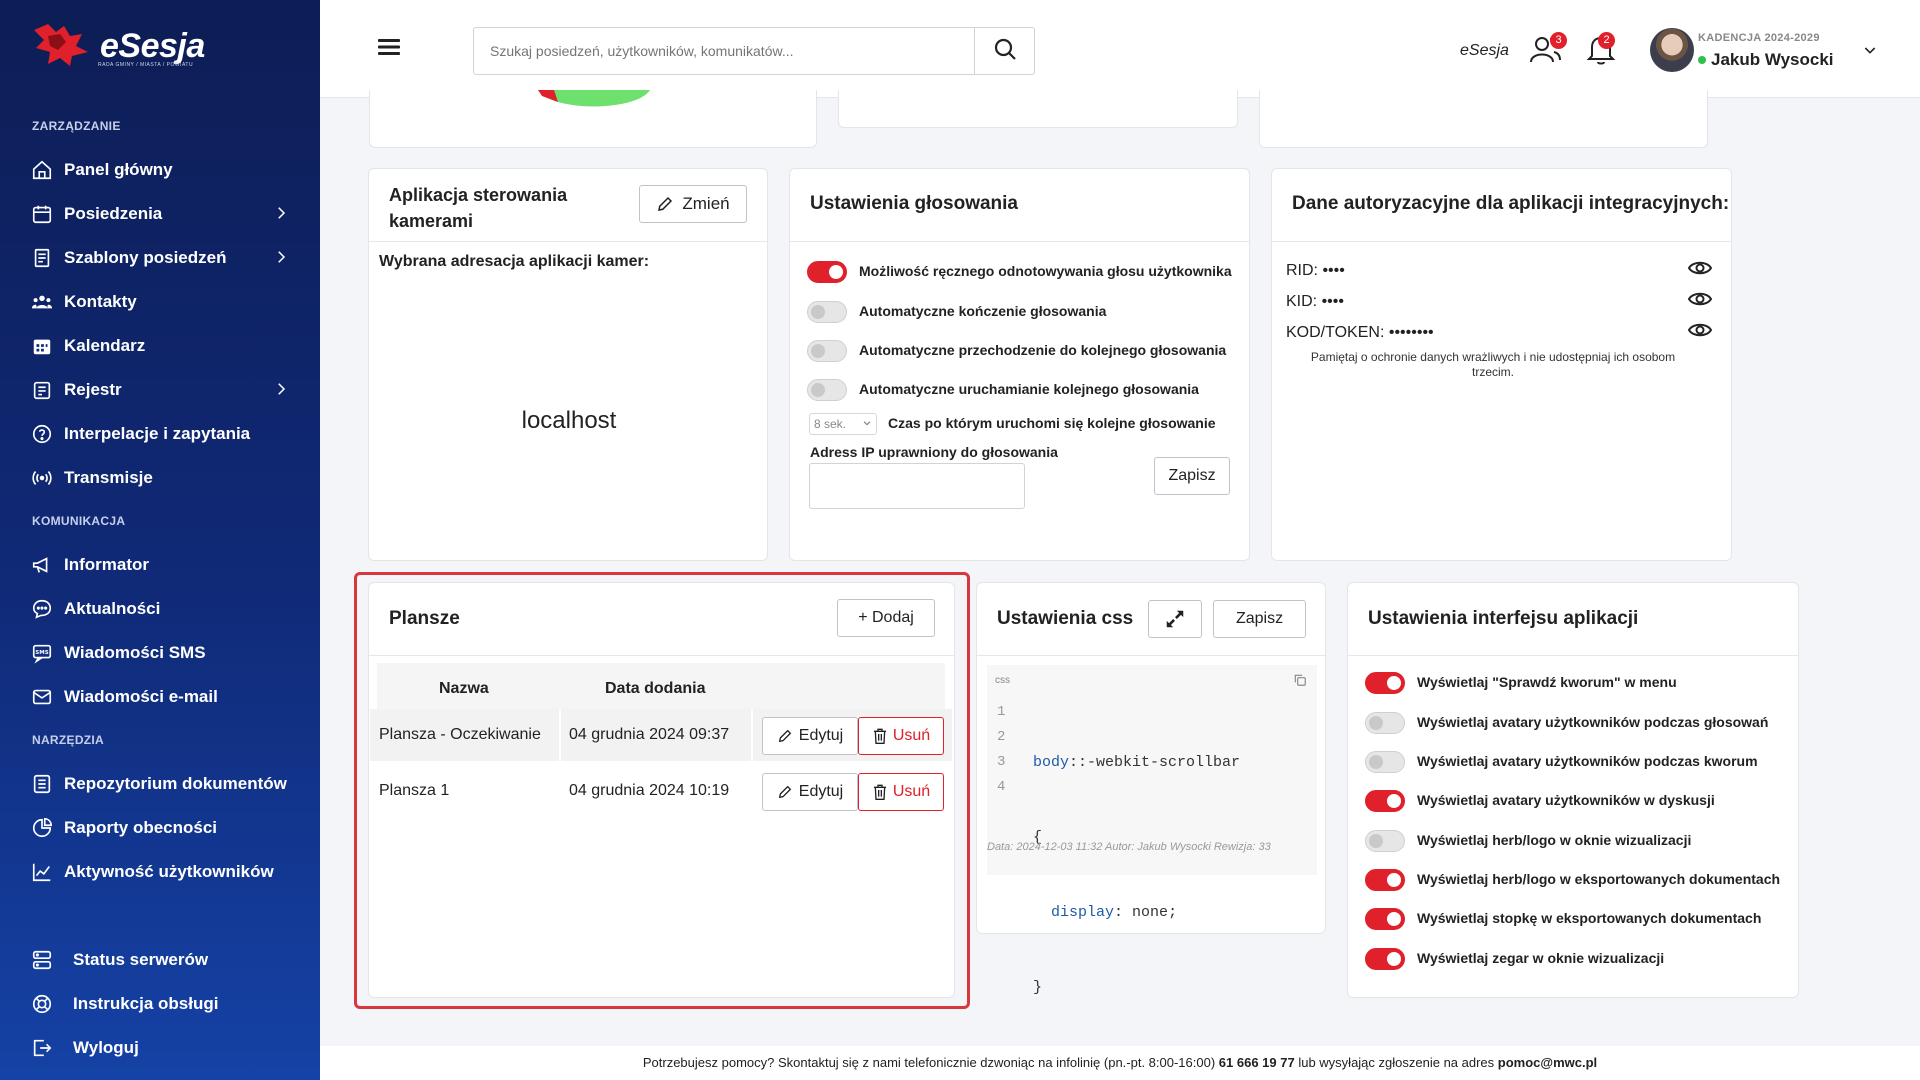  What do you see at coordinates (827, 390) in the screenshot?
I see `toggle-auto-start` at bounding box center [827, 390].